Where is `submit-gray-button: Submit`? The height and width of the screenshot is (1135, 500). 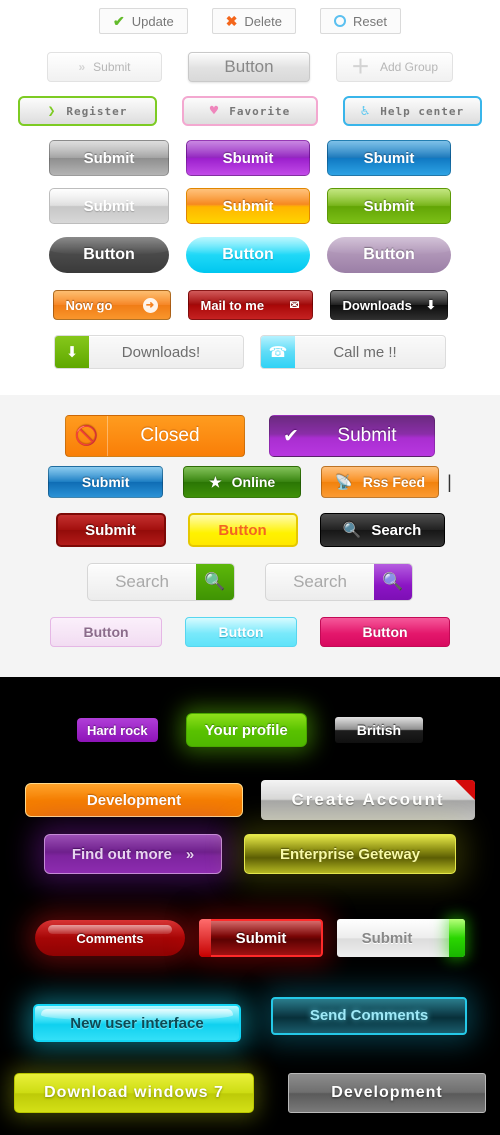
submit-gray-button: Submit is located at coordinates (109, 158).